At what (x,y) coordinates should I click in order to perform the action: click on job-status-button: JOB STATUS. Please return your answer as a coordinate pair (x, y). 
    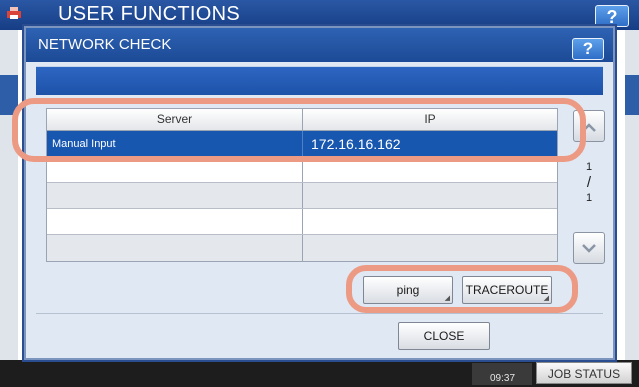
    Looking at the image, I should click on (584, 373).